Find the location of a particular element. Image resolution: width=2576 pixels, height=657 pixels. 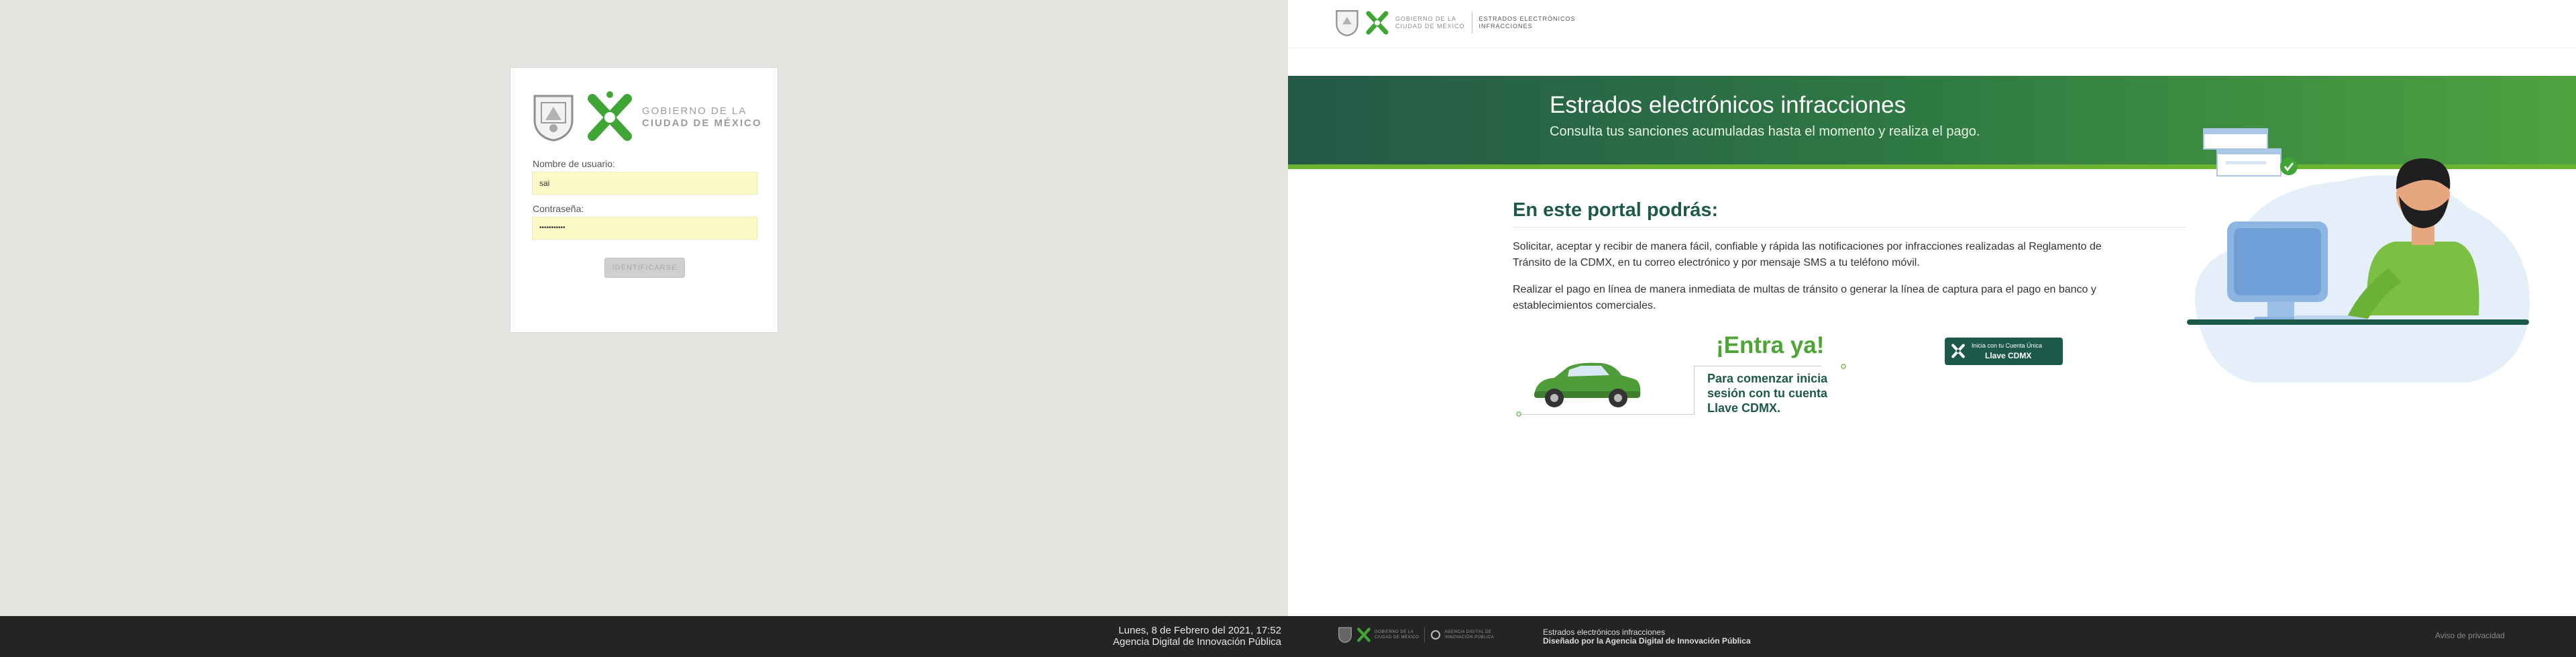

person-at-computer-illustration-icon is located at coordinates (2358, 255).